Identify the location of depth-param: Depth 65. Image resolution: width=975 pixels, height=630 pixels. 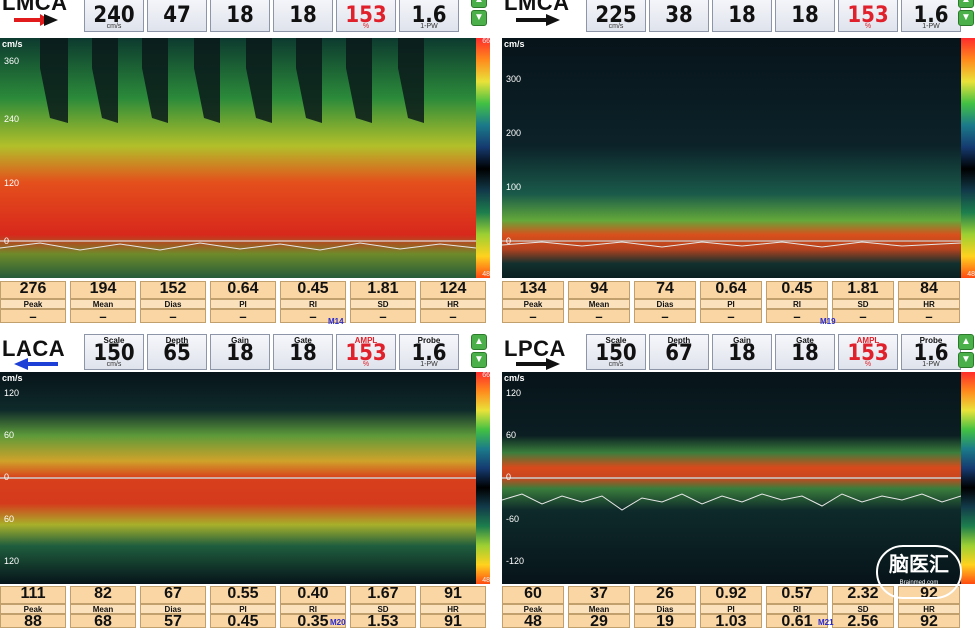
(177, 352).